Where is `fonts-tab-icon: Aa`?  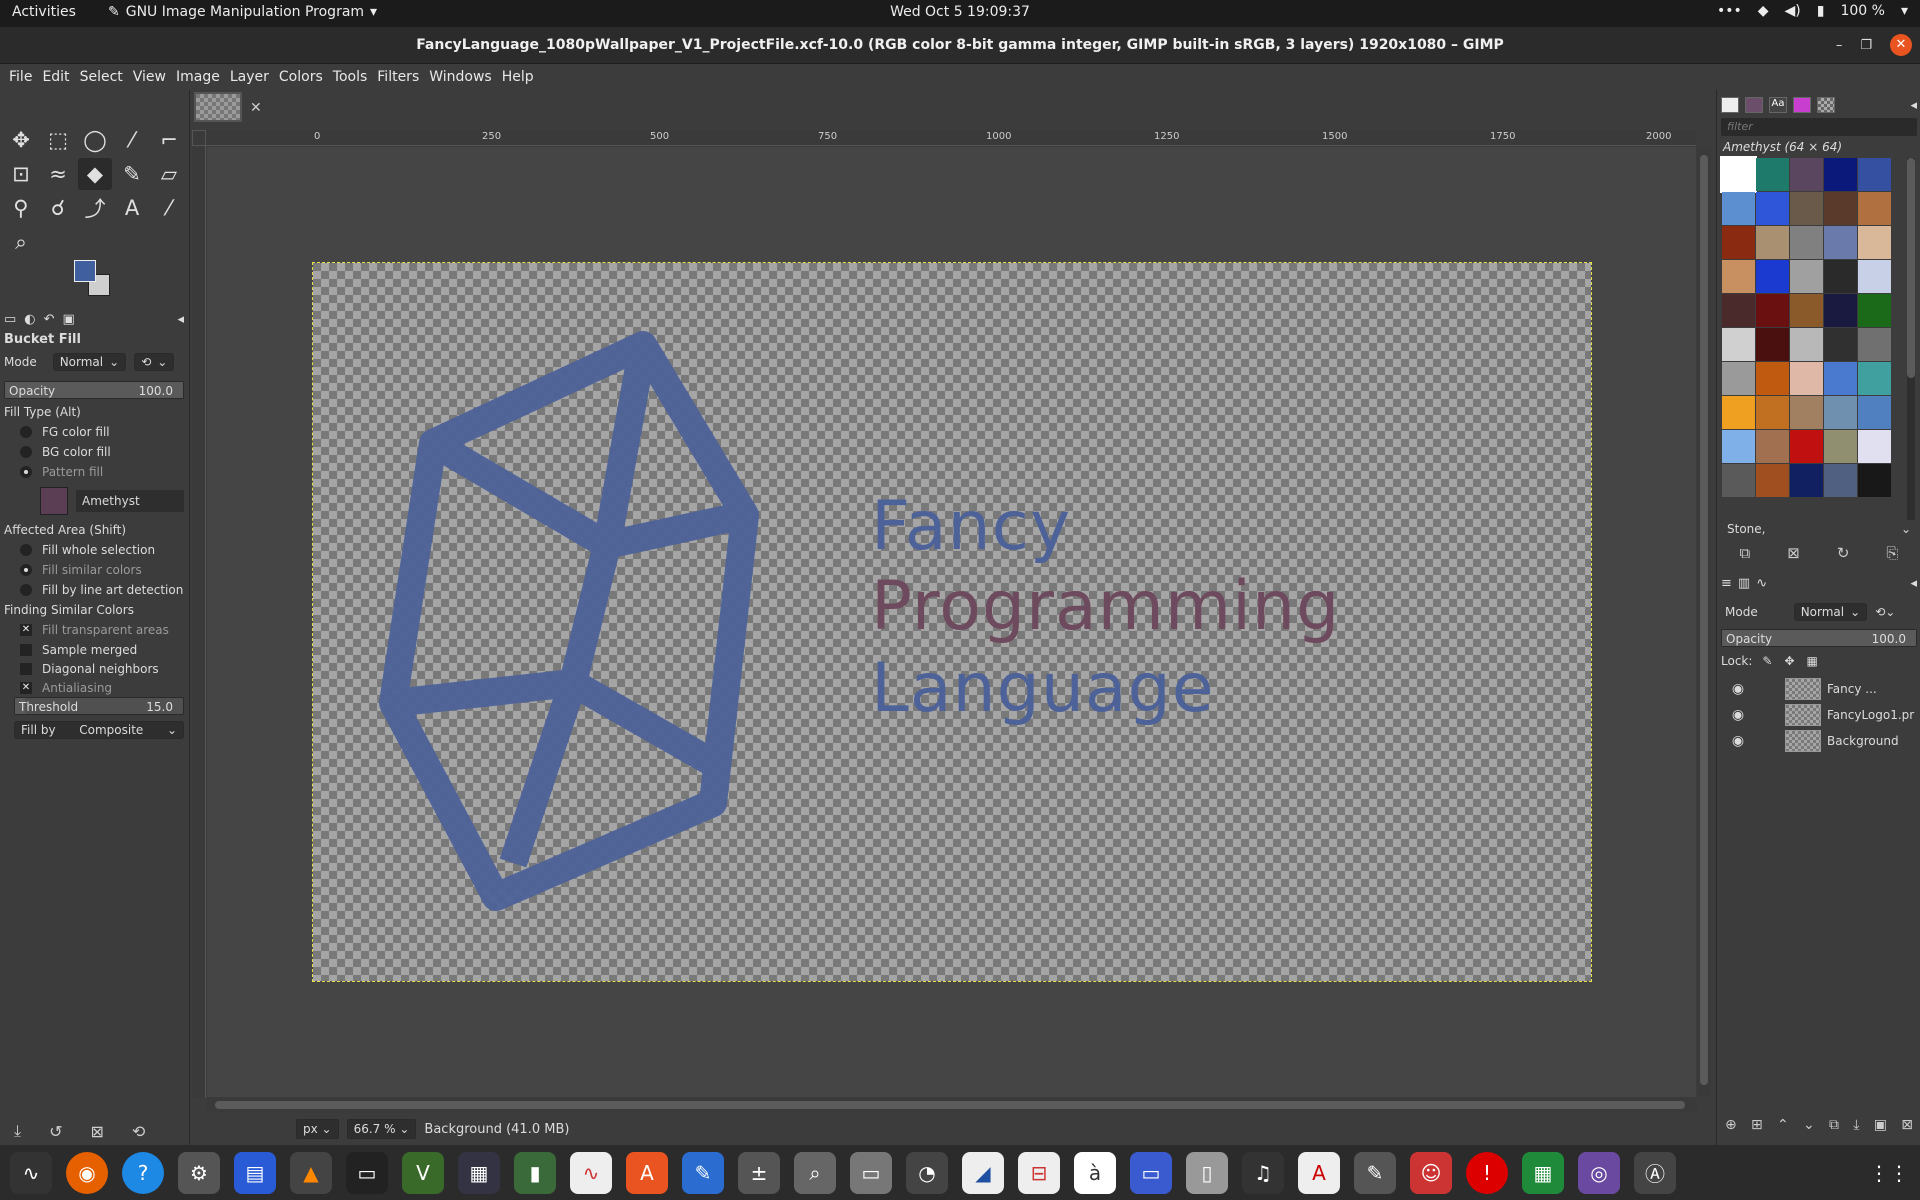 fonts-tab-icon: Aa is located at coordinates (1778, 105).